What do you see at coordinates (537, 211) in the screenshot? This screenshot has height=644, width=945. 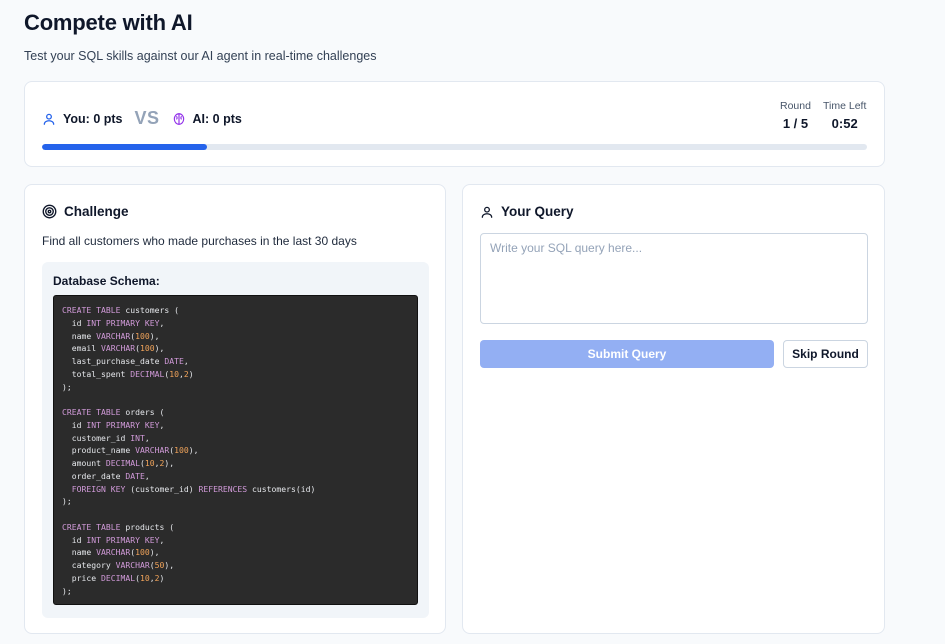 I see `query-heading-label: Your Query` at bounding box center [537, 211].